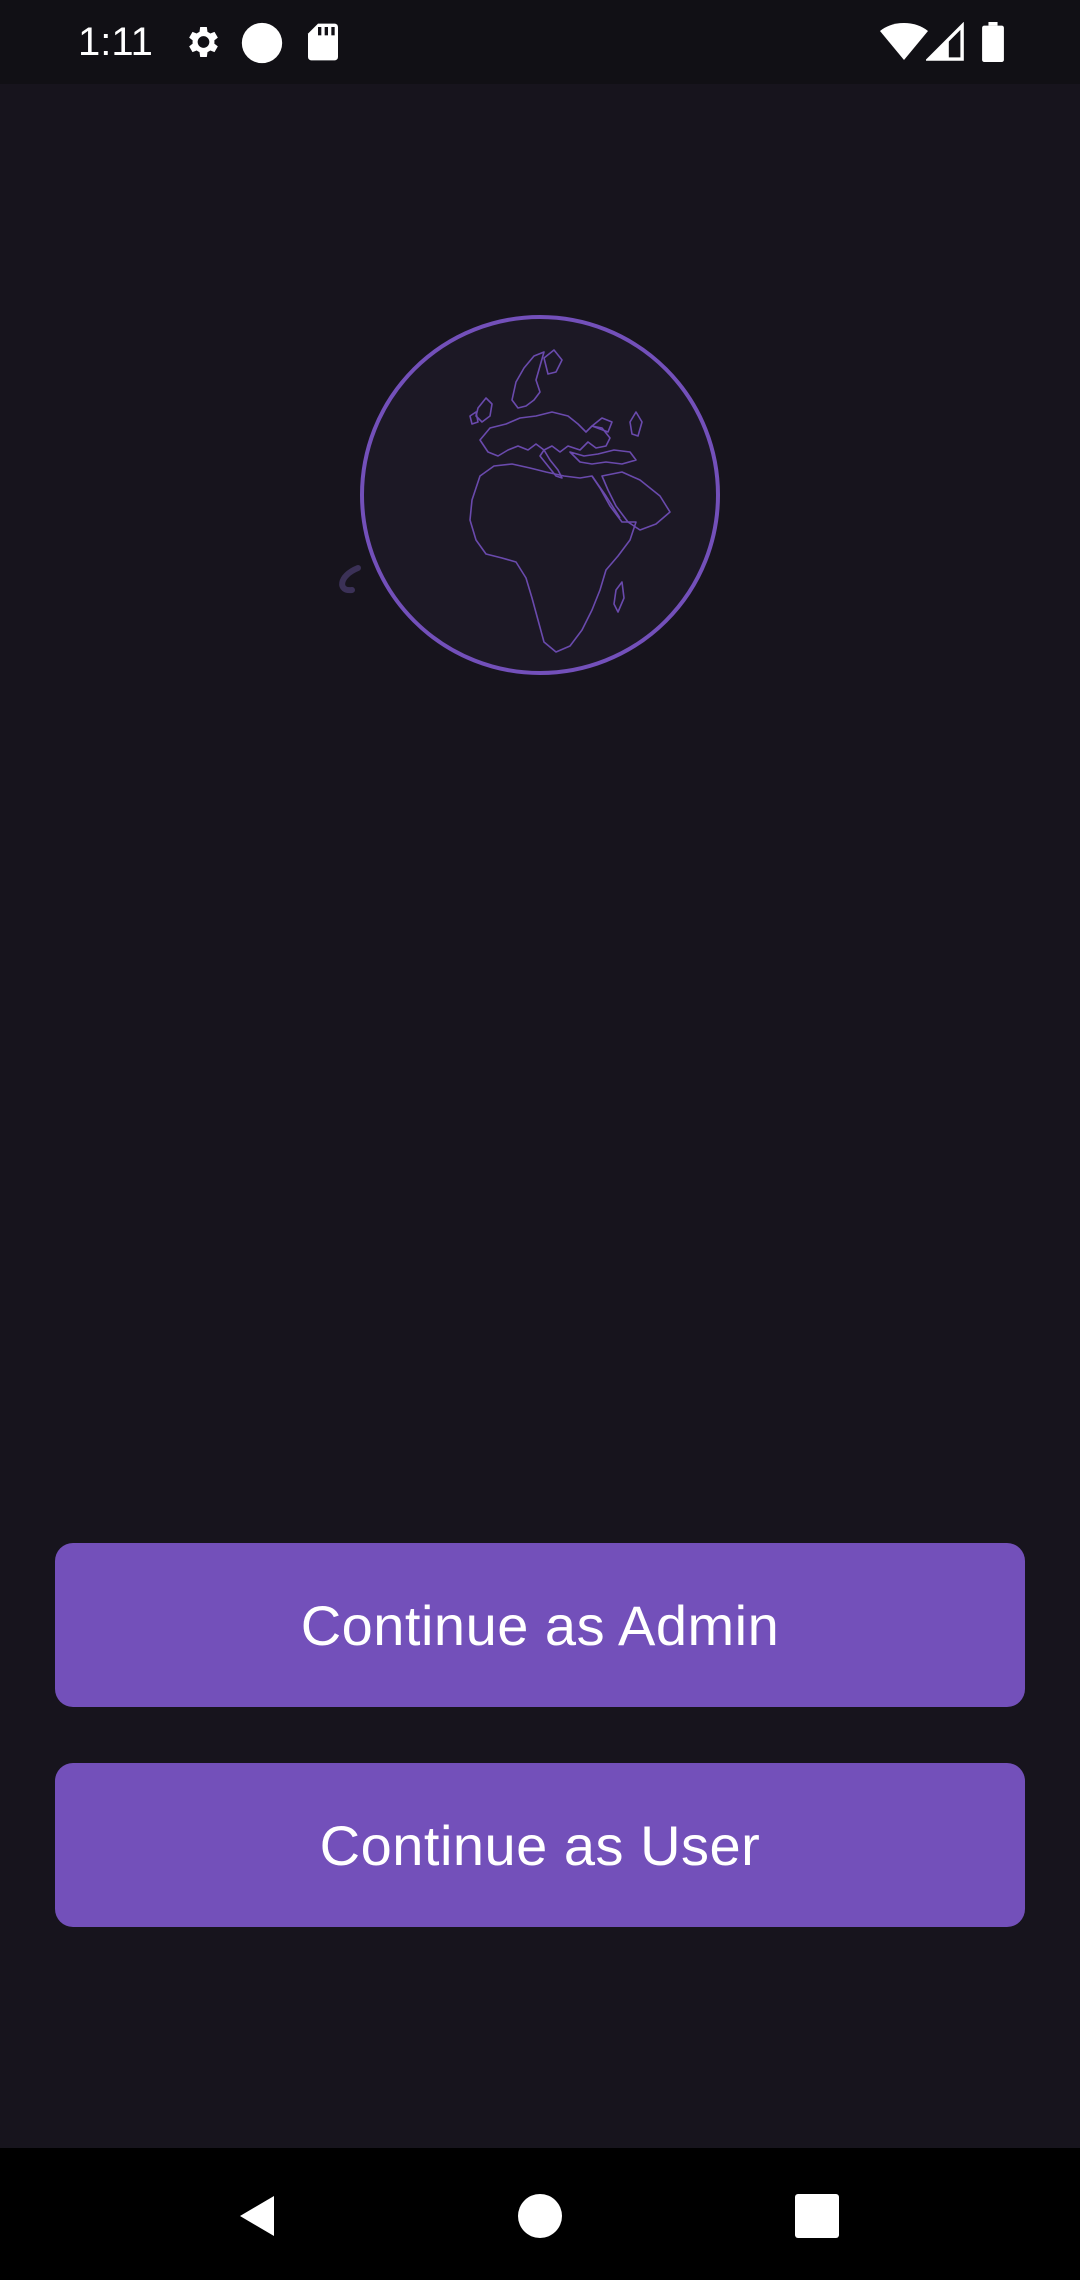 This screenshot has width=1080, height=2280. I want to click on signal-icon, so click(945, 41).